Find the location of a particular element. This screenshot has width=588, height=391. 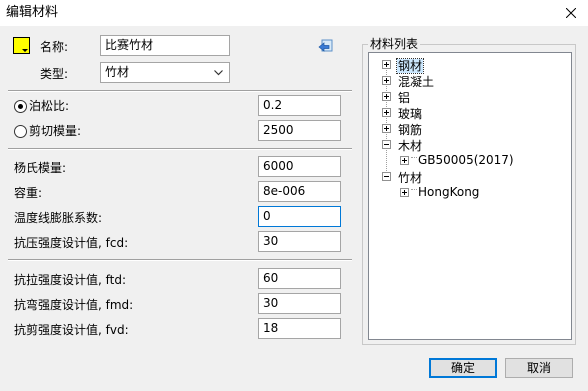

dropdown-arrow-icon is located at coordinates (25, 50).